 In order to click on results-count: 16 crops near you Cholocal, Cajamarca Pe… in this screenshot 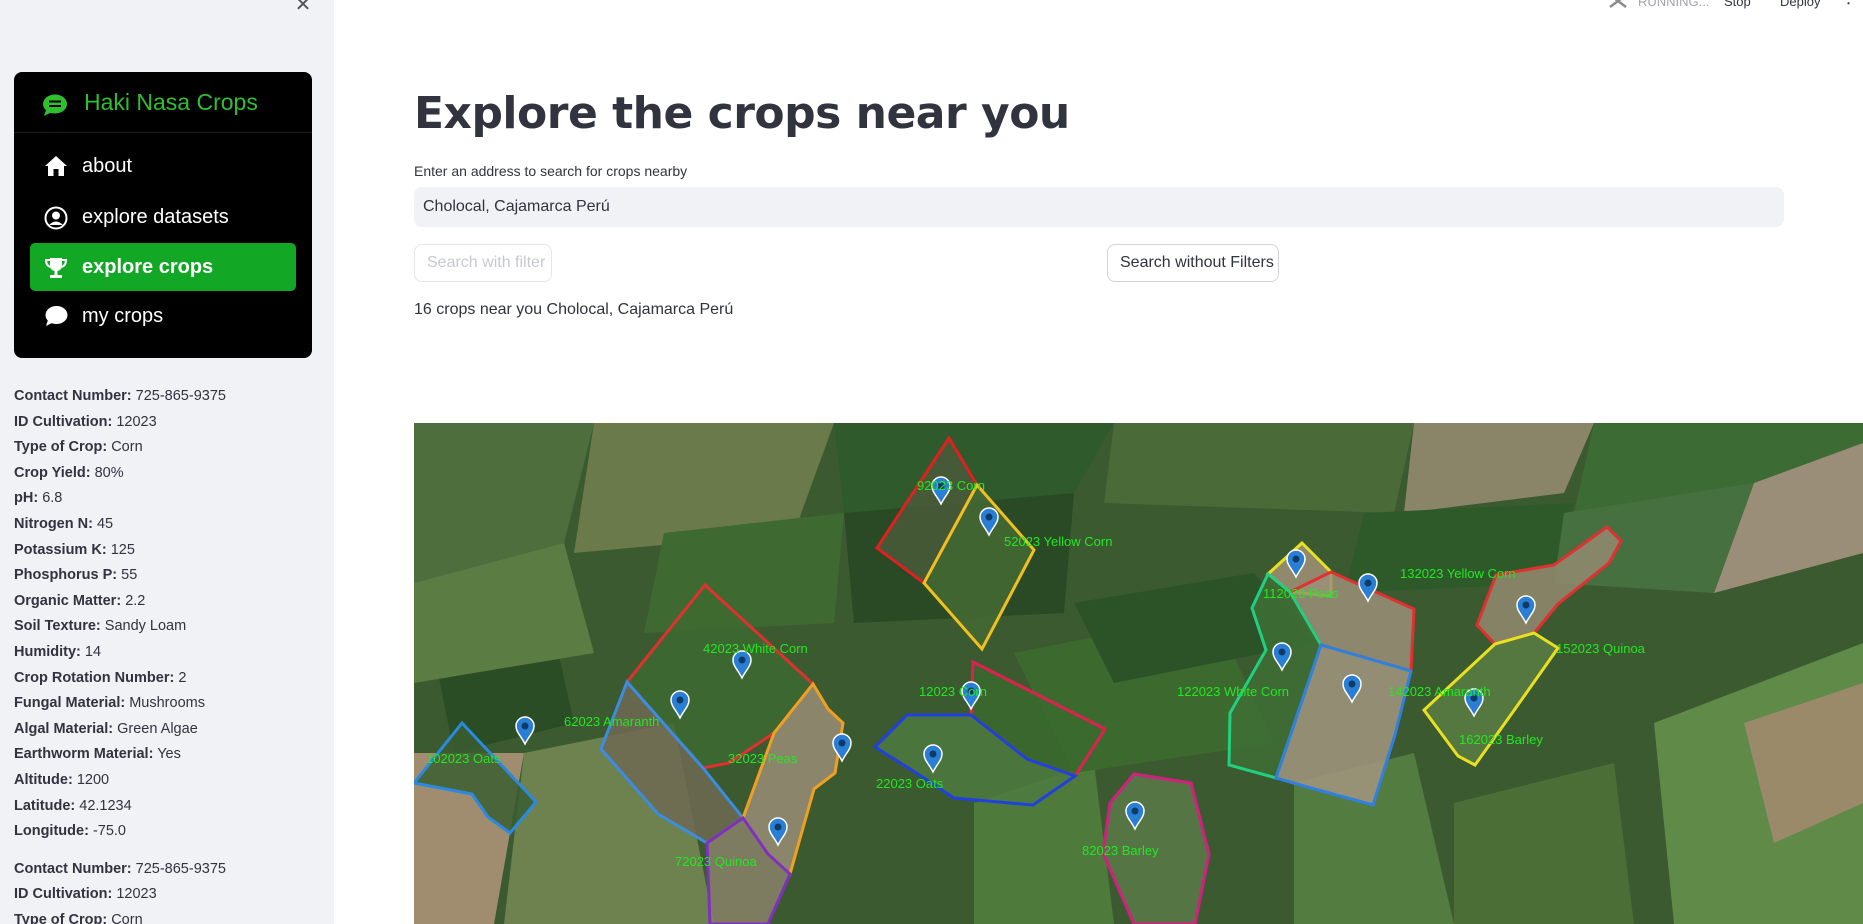, I will do `click(574, 309)`.